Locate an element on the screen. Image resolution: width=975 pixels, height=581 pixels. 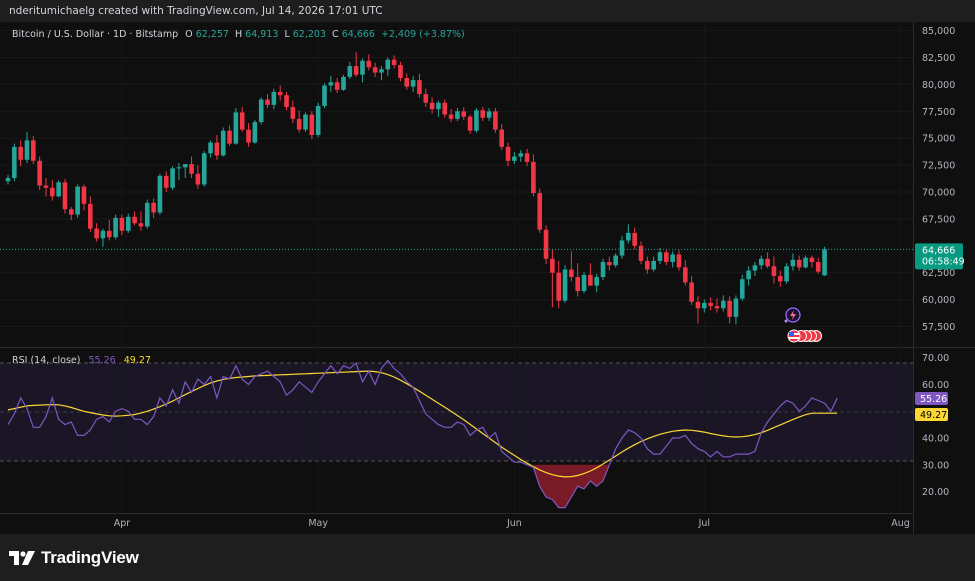
rsi-tick-label: 30.00 is located at coordinates (935, 465).